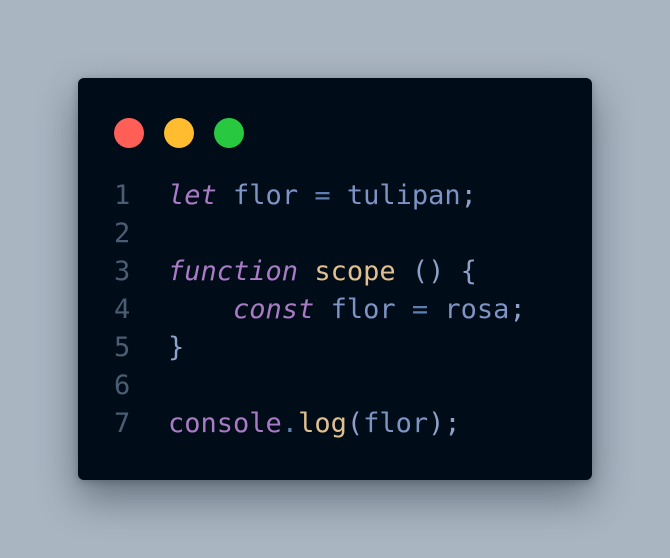 This screenshot has width=670, height=558. What do you see at coordinates (322, 423) in the screenshot?
I see `code-token: log` at bounding box center [322, 423].